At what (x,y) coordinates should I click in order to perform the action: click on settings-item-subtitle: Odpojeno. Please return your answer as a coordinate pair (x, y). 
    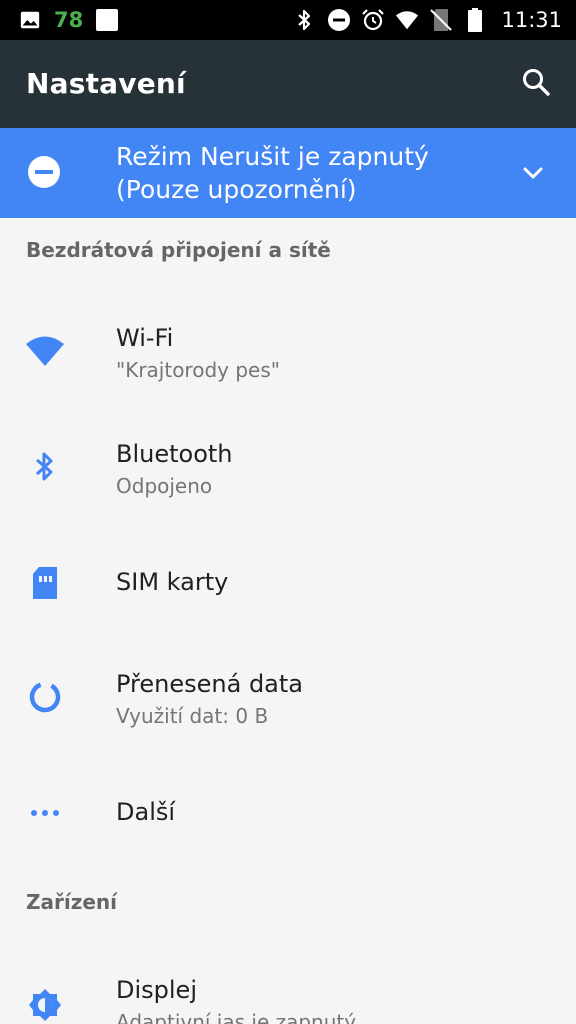
    Looking at the image, I should click on (164, 486).